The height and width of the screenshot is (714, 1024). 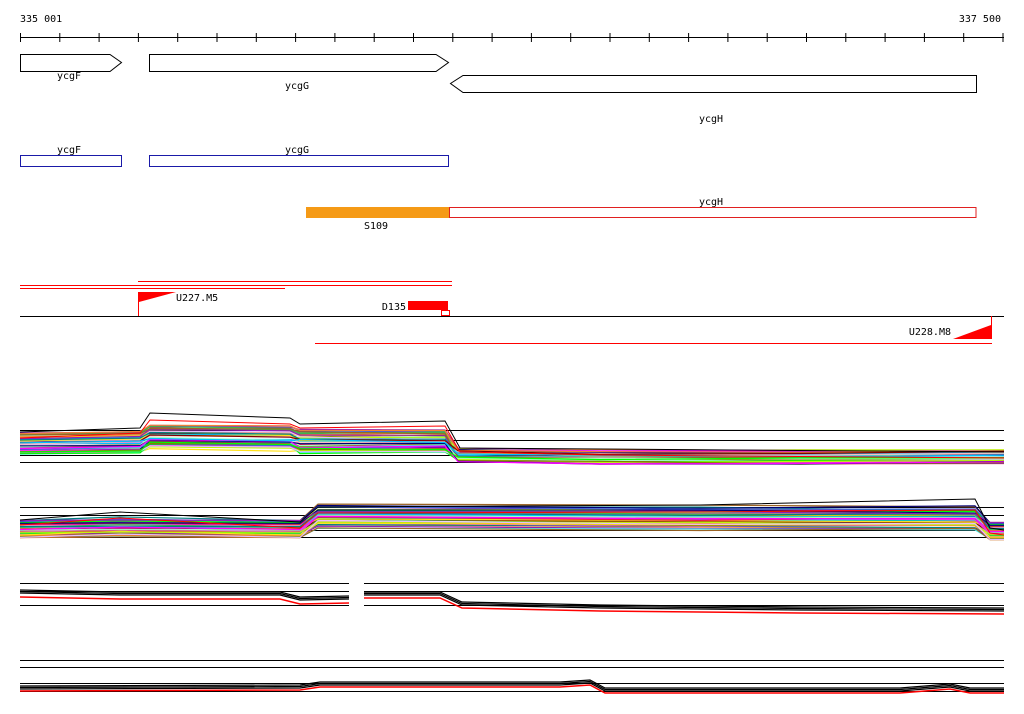 What do you see at coordinates (377, 212) in the screenshot?
I see `region-segment-s109` at bounding box center [377, 212].